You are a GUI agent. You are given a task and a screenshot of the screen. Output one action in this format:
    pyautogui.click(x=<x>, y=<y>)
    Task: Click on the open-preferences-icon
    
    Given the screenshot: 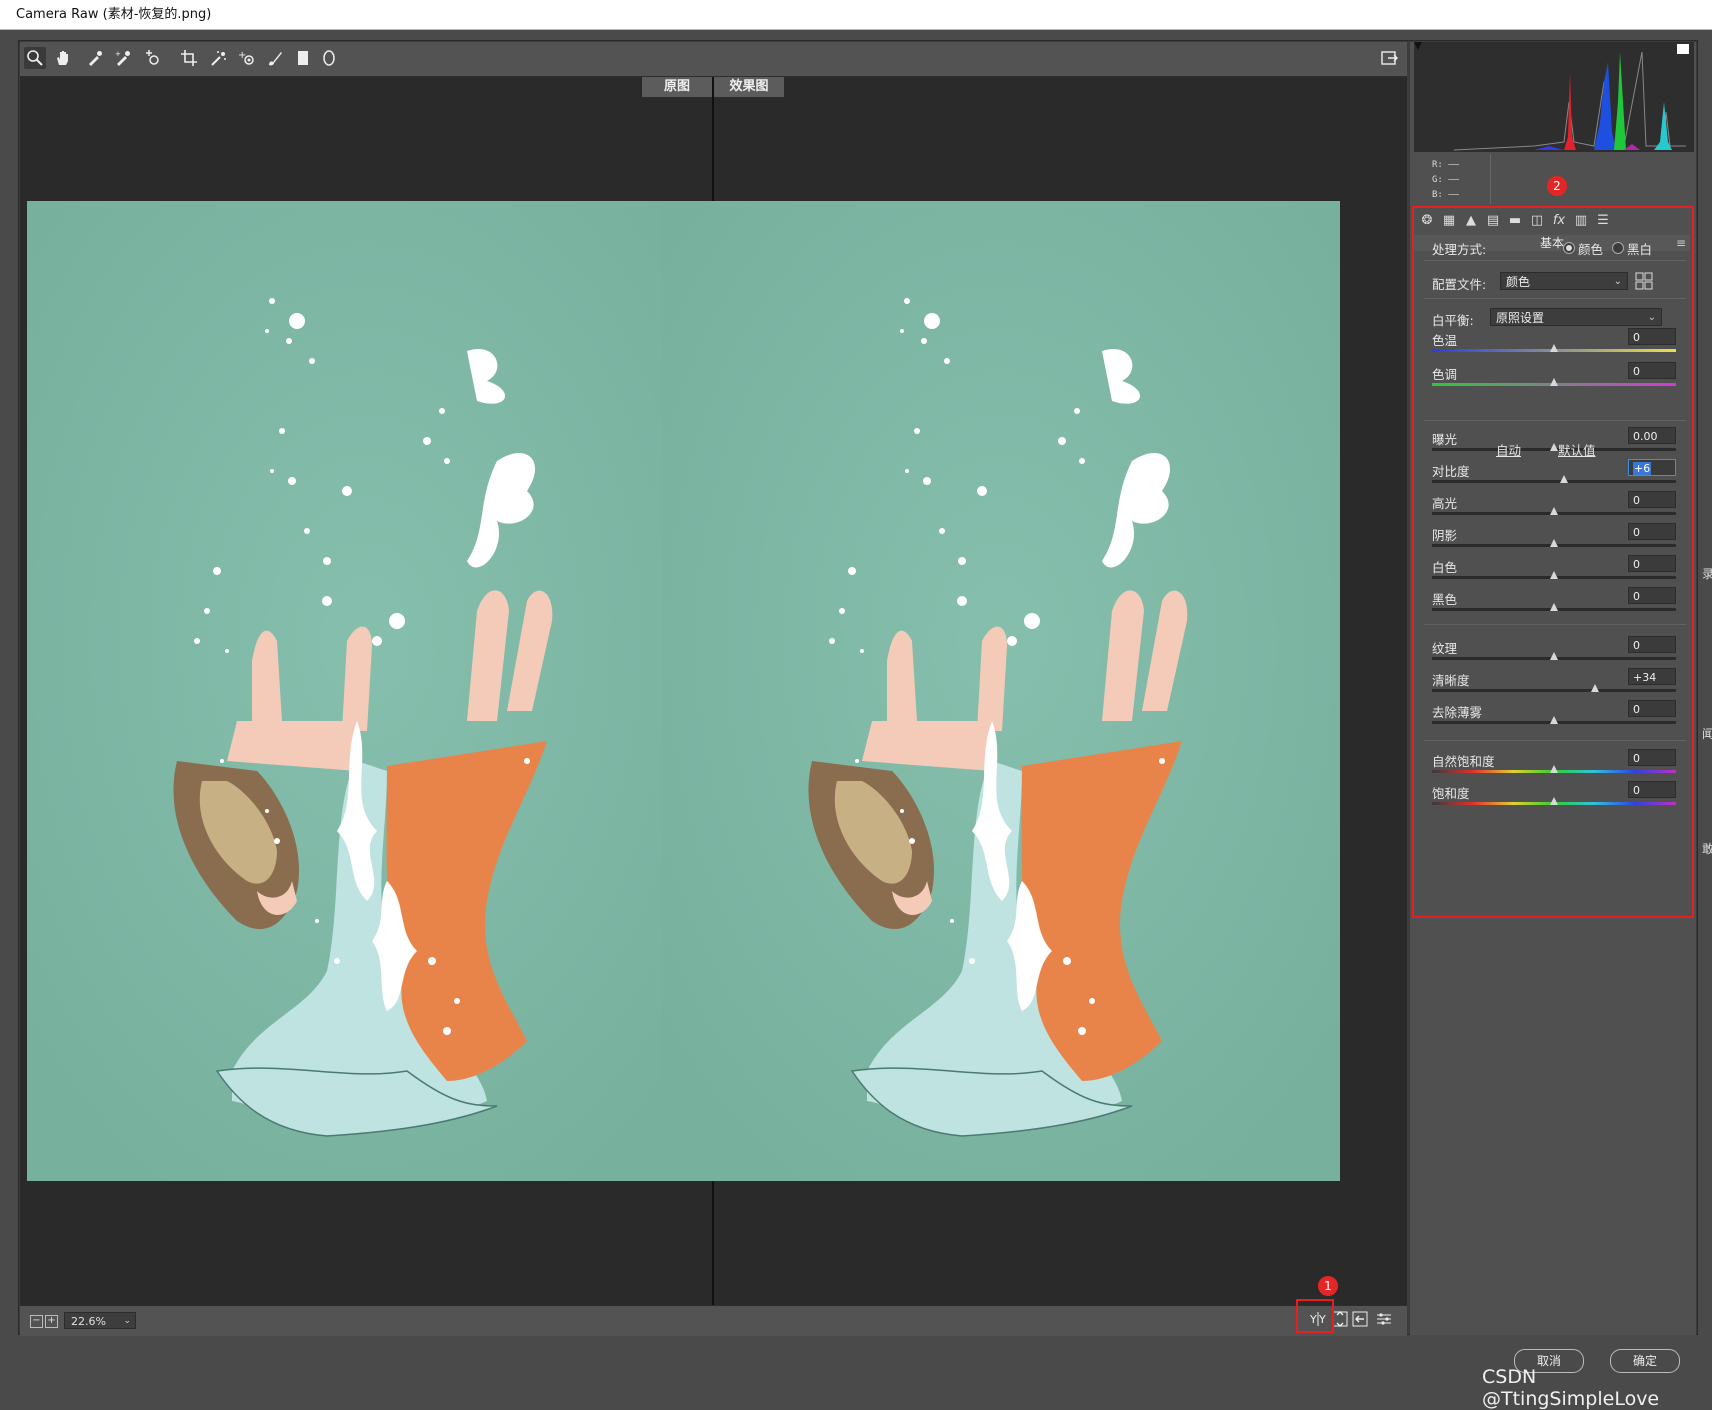 What is the action you would take?
    pyautogui.click(x=1389, y=58)
    